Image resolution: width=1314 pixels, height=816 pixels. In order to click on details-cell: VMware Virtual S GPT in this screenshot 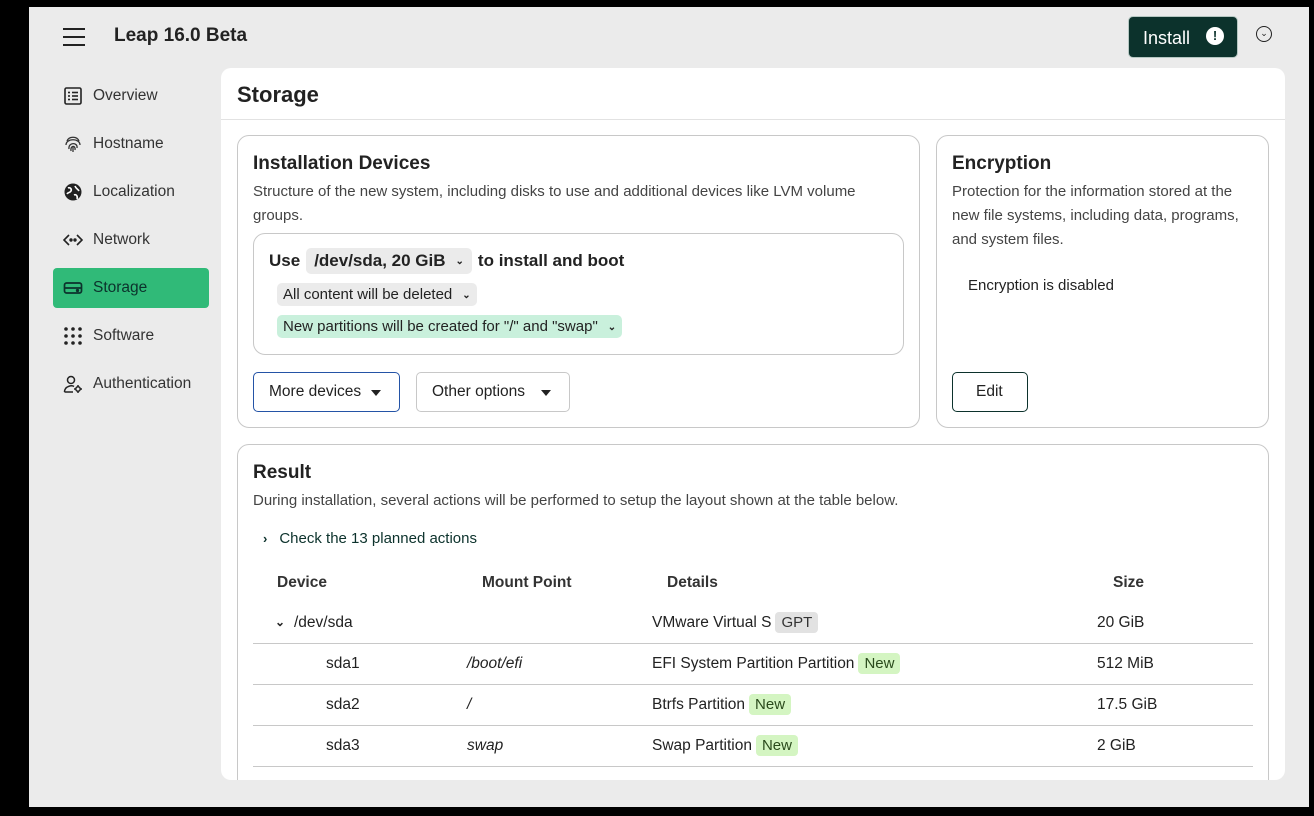, I will do `click(735, 622)`.